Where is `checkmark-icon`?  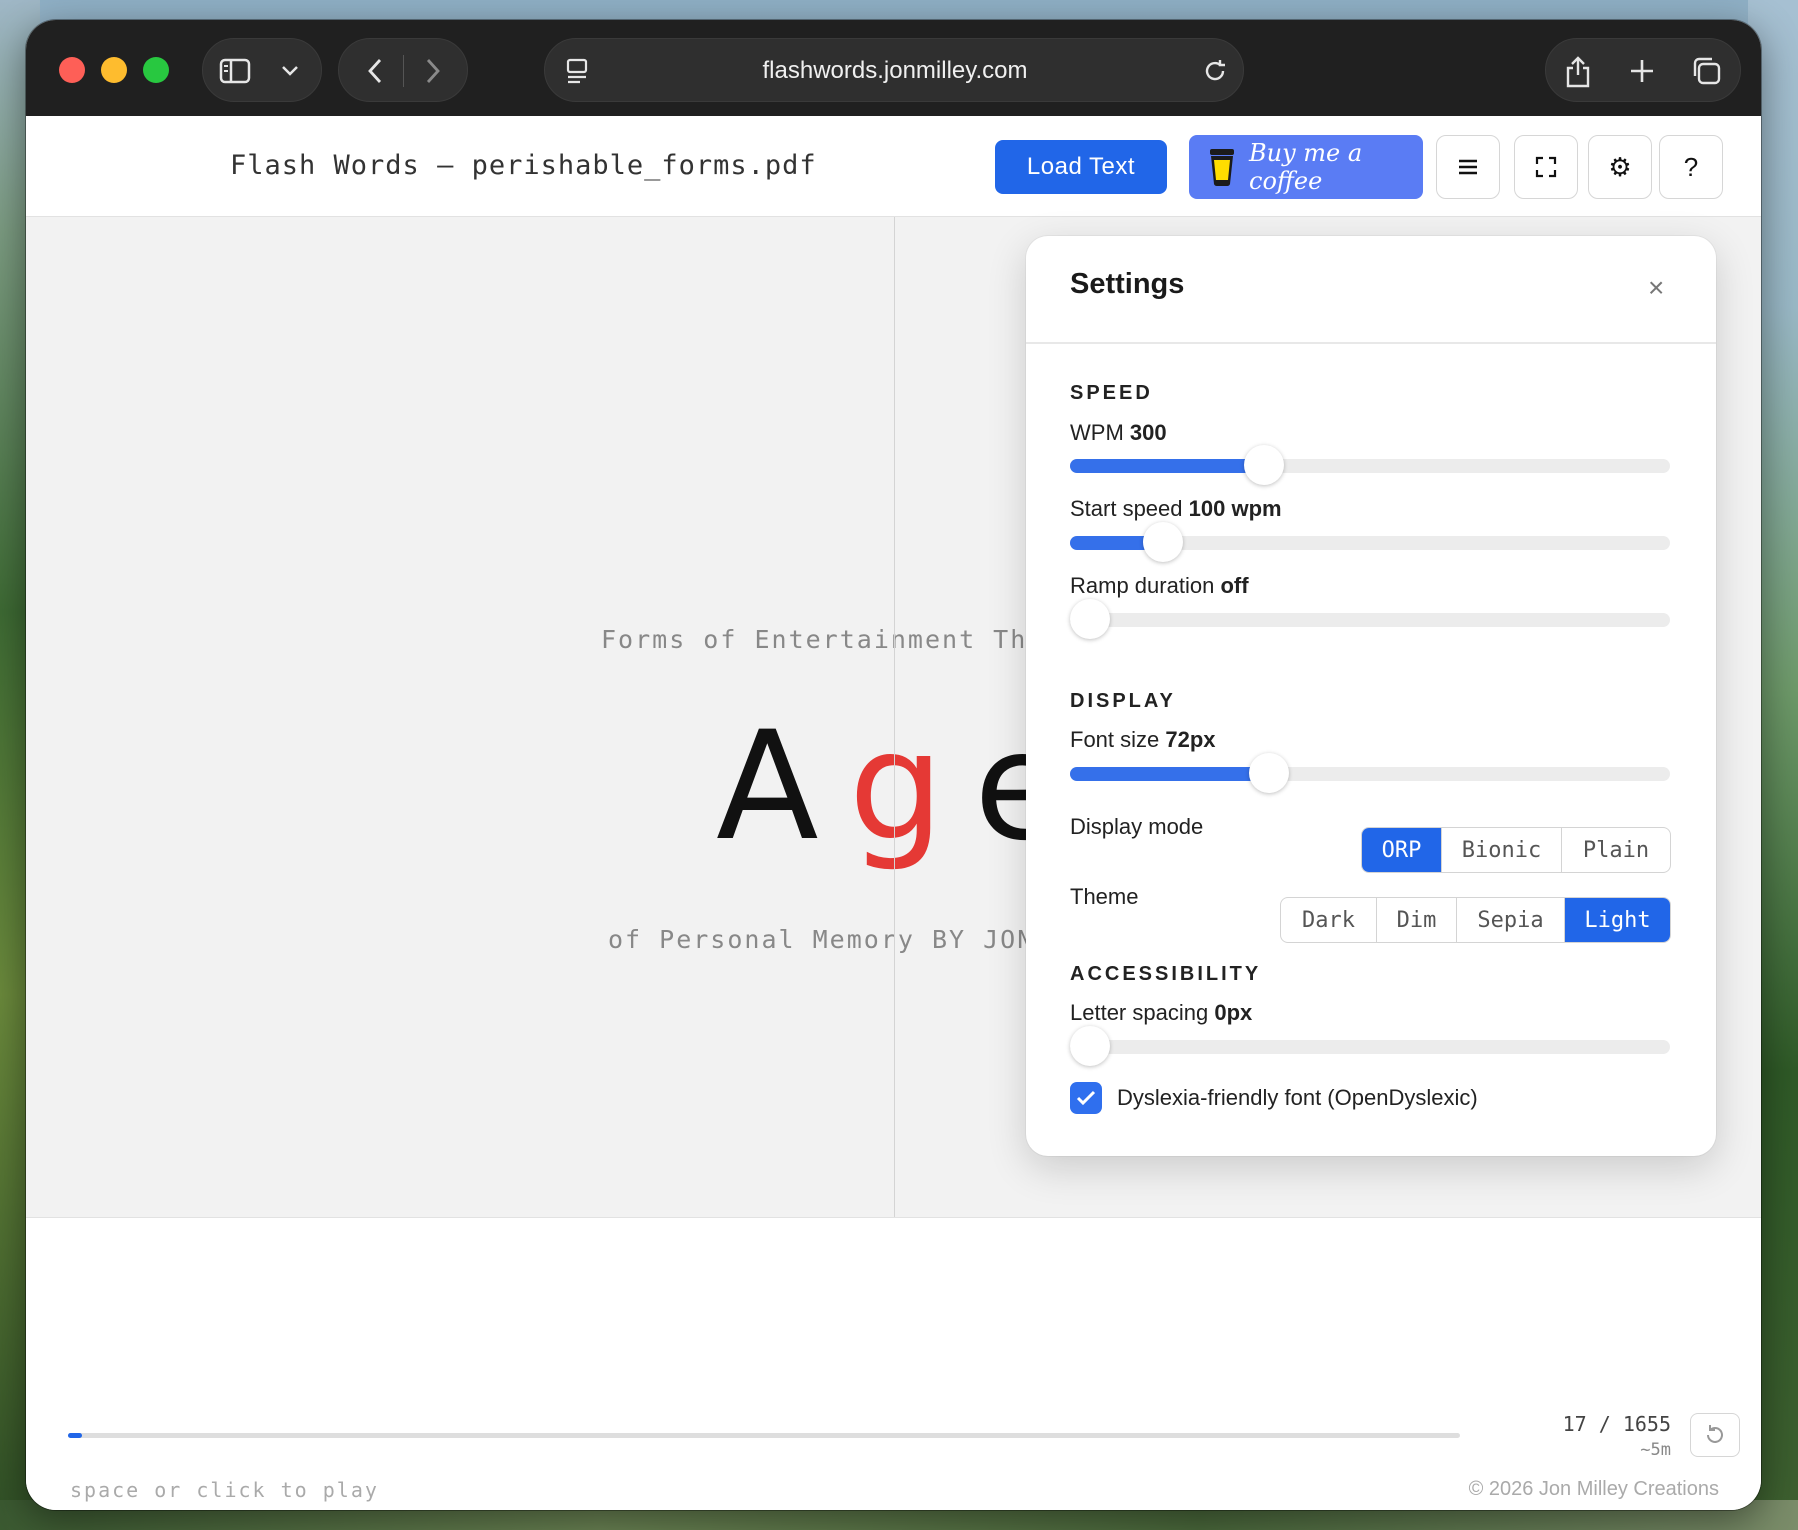 checkmark-icon is located at coordinates (1086, 1098).